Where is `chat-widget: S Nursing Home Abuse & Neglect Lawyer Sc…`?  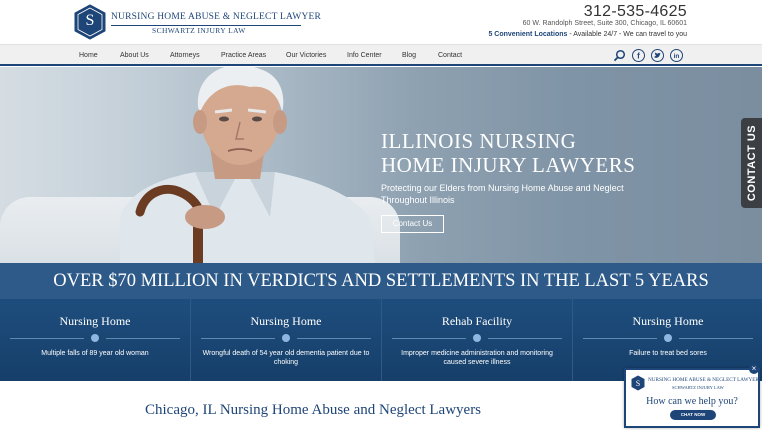 chat-widget: S Nursing Home Abuse & Neglect Lawyer Sc… is located at coordinates (692, 398).